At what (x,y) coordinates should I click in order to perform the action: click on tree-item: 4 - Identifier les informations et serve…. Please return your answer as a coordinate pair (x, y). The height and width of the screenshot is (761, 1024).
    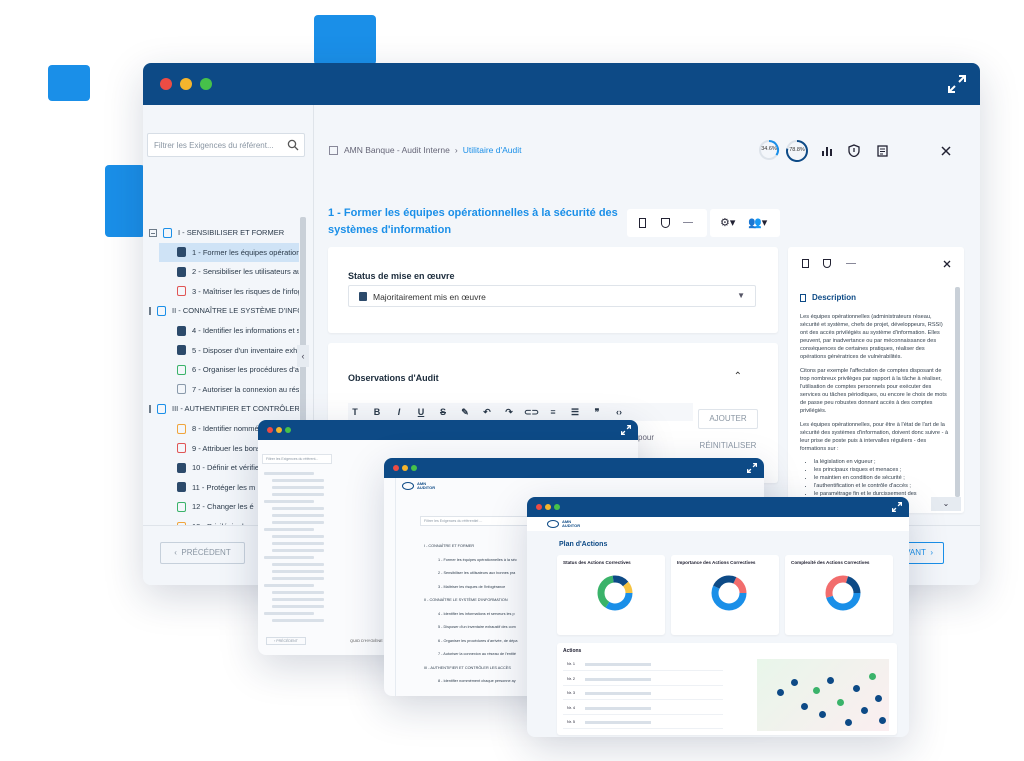
    Looking at the image, I should click on (224, 330).